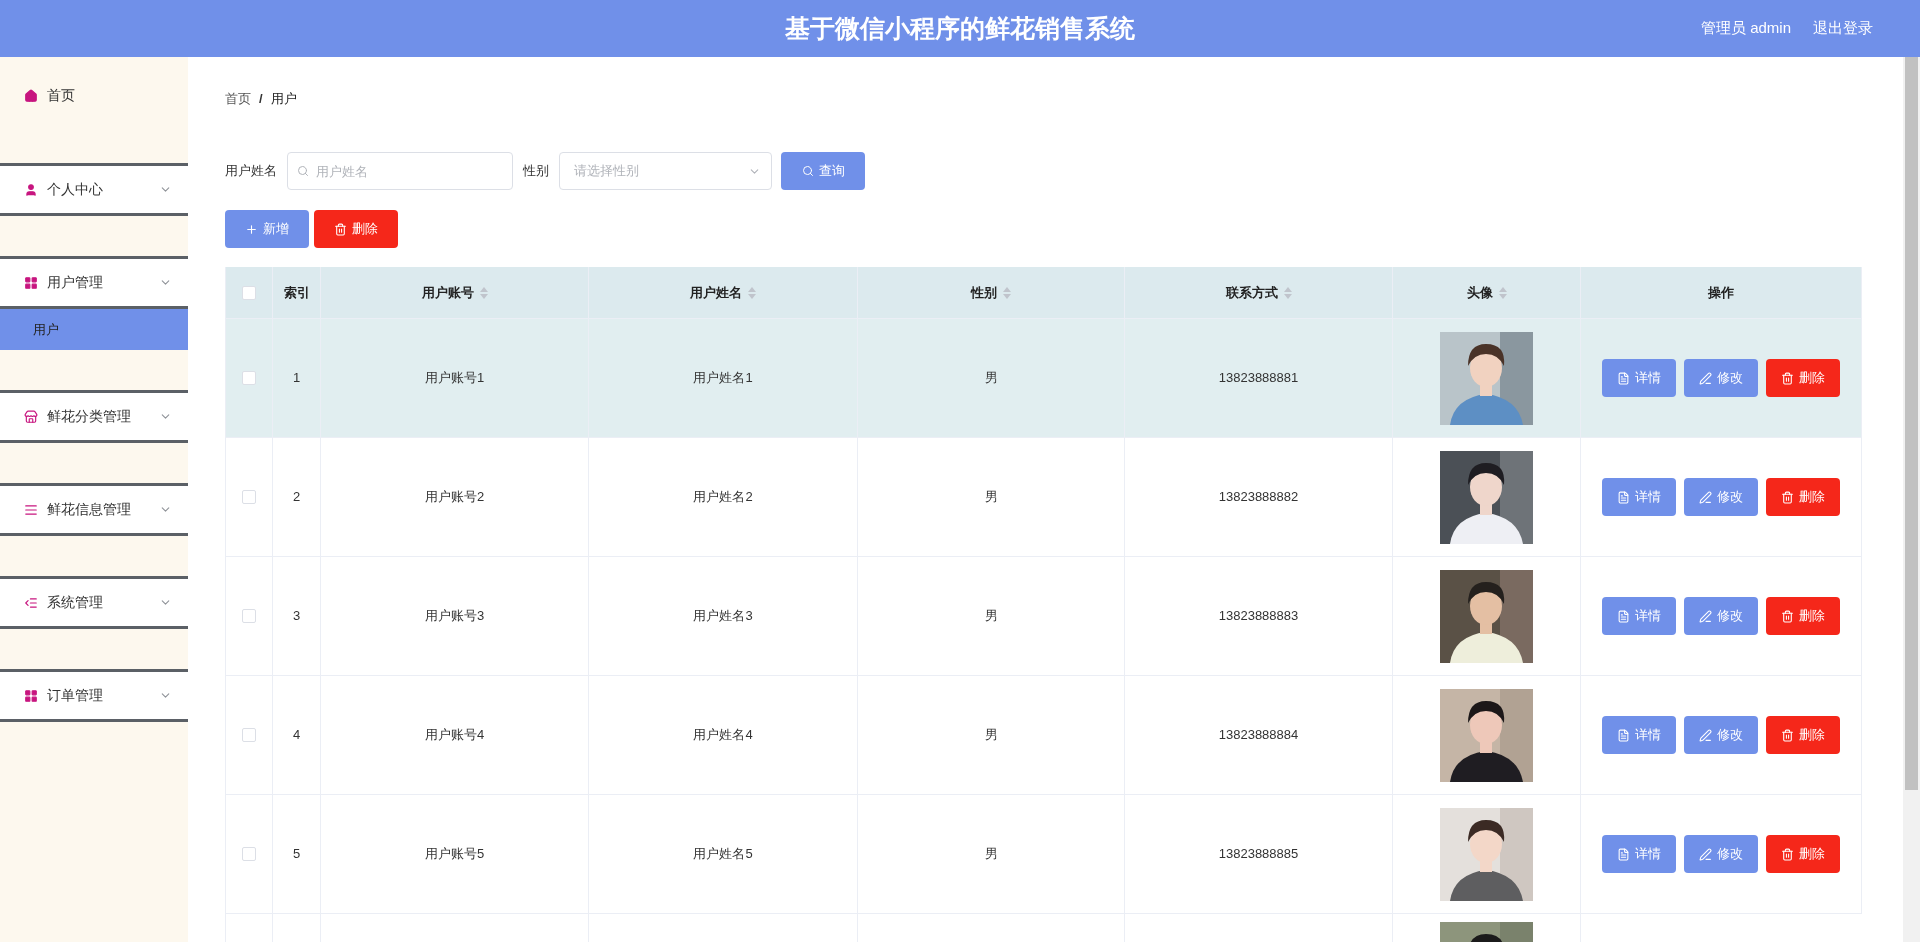 This screenshot has height=942, width=1920. Describe the element at coordinates (723, 497) in the screenshot. I see `table-cell-text: 用户姓名2` at that location.